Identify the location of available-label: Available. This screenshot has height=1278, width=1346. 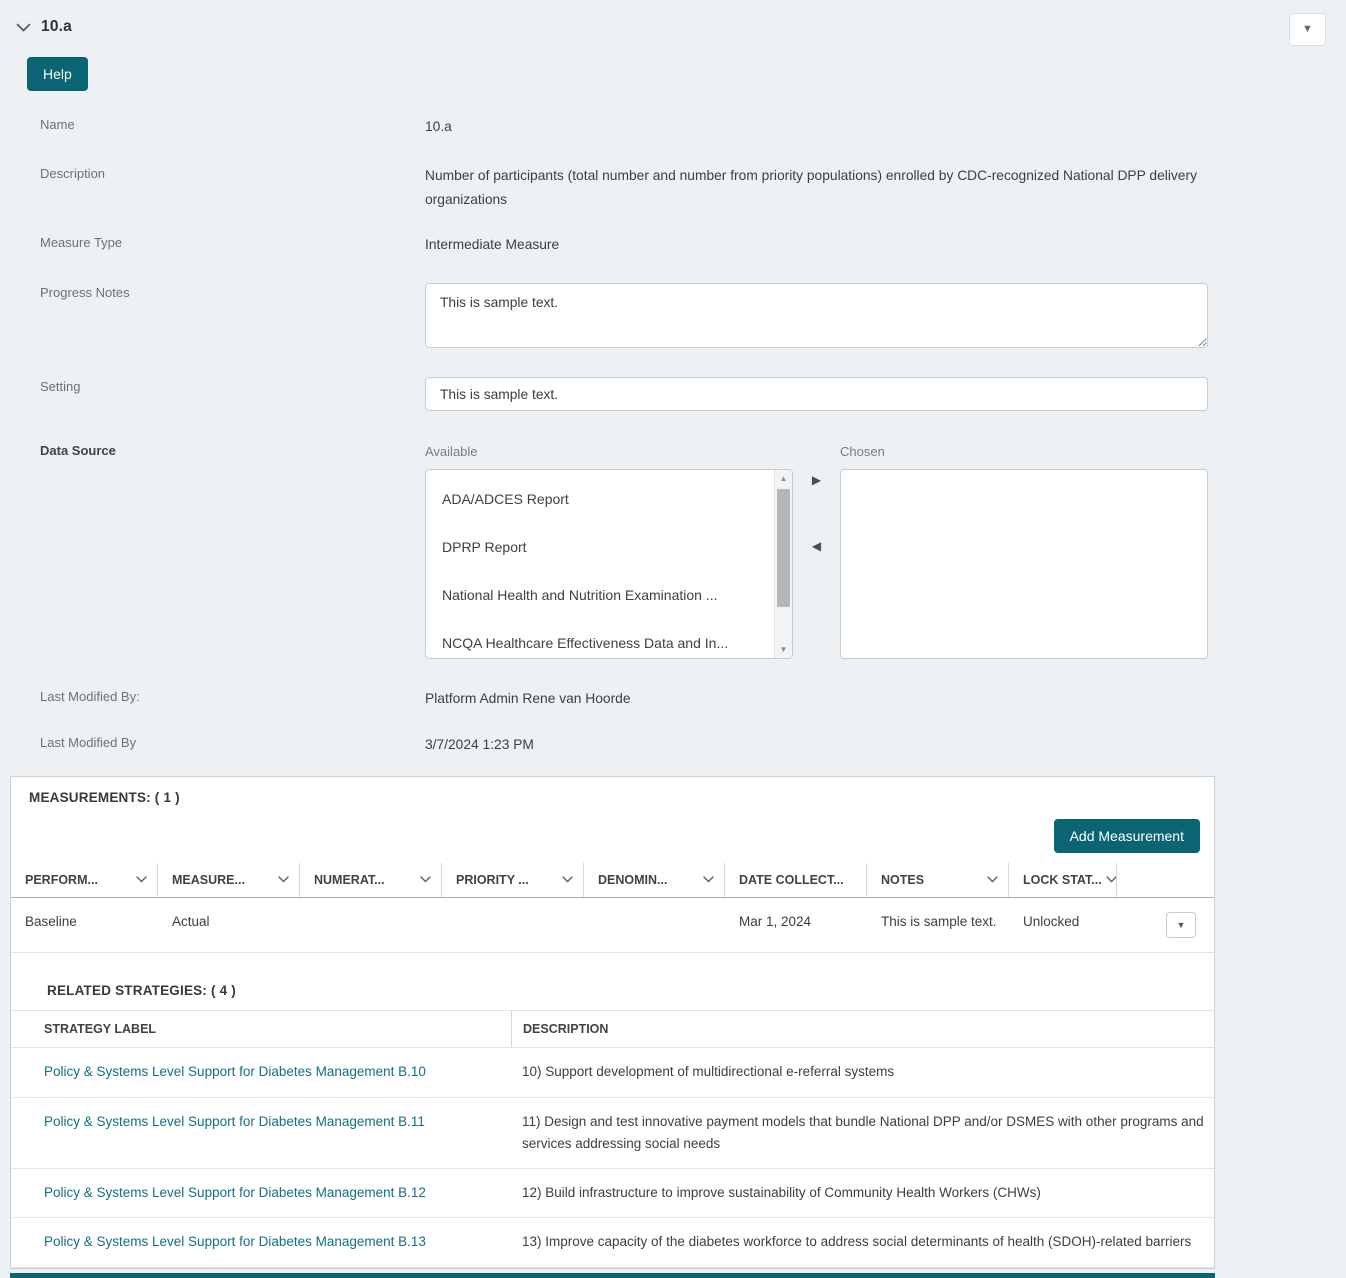
(451, 452).